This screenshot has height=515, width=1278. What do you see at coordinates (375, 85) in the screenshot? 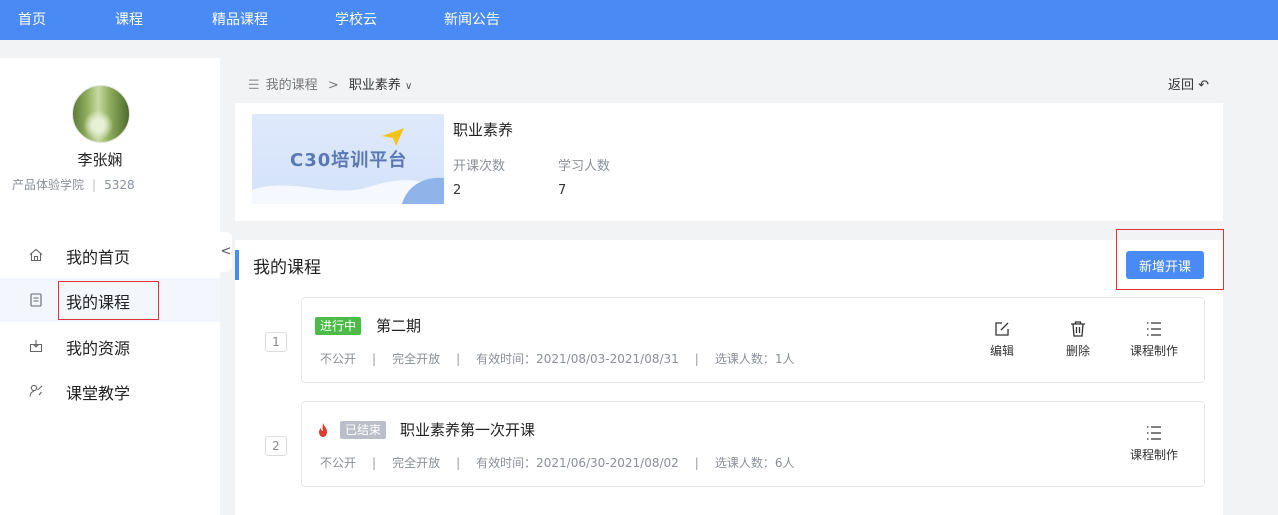
I see `breadcrumb-current: 职业素养` at bounding box center [375, 85].